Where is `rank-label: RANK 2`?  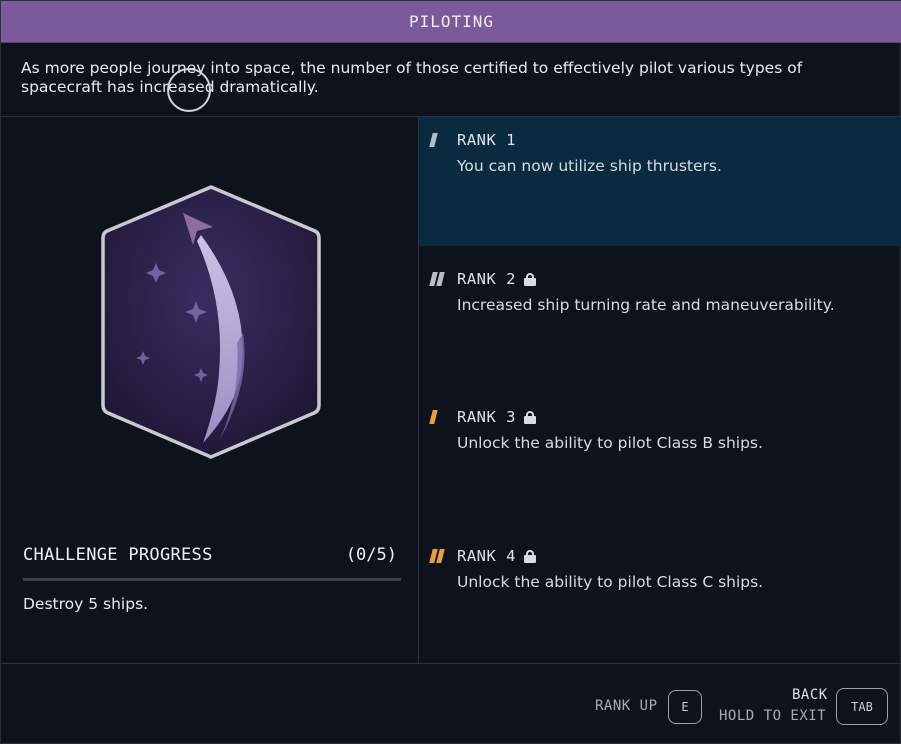 rank-label: RANK 2 is located at coordinates (486, 279).